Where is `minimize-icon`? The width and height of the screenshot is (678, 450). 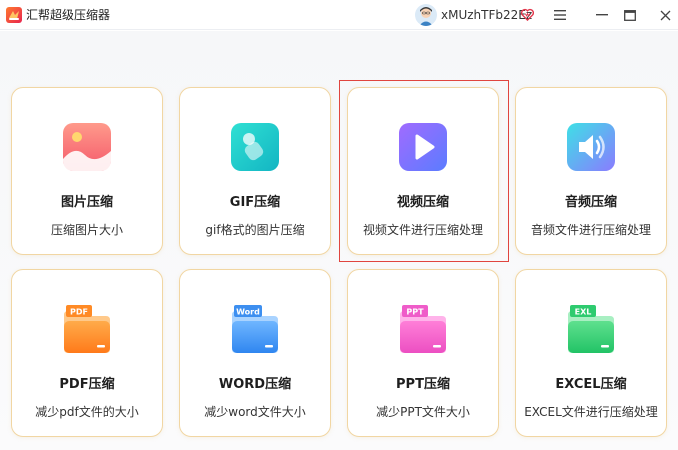 minimize-icon is located at coordinates (602, 15).